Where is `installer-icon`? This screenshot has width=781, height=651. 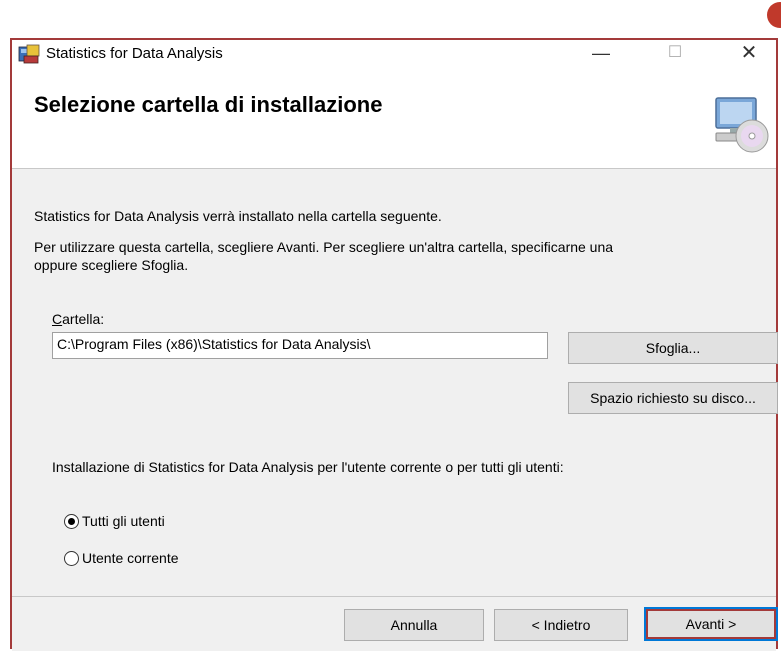 installer-icon is located at coordinates (29, 54).